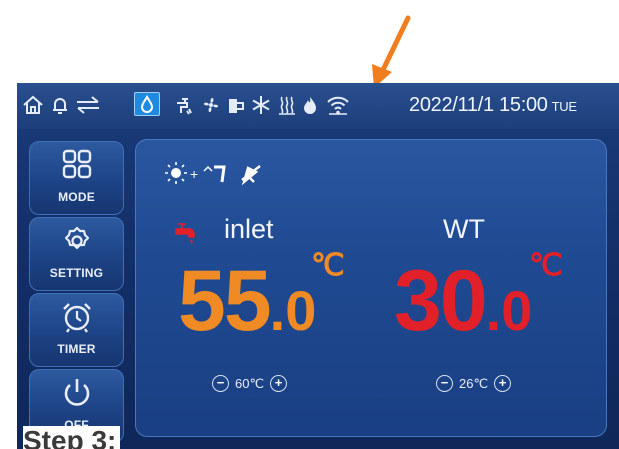 The image size is (619, 449). What do you see at coordinates (77, 317) in the screenshot?
I see `alarm-clock-icon` at bounding box center [77, 317].